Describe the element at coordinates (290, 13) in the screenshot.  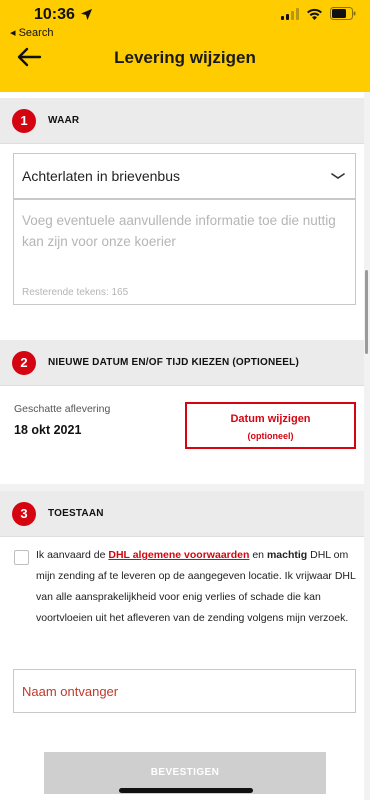
I see `signal-icon` at that location.